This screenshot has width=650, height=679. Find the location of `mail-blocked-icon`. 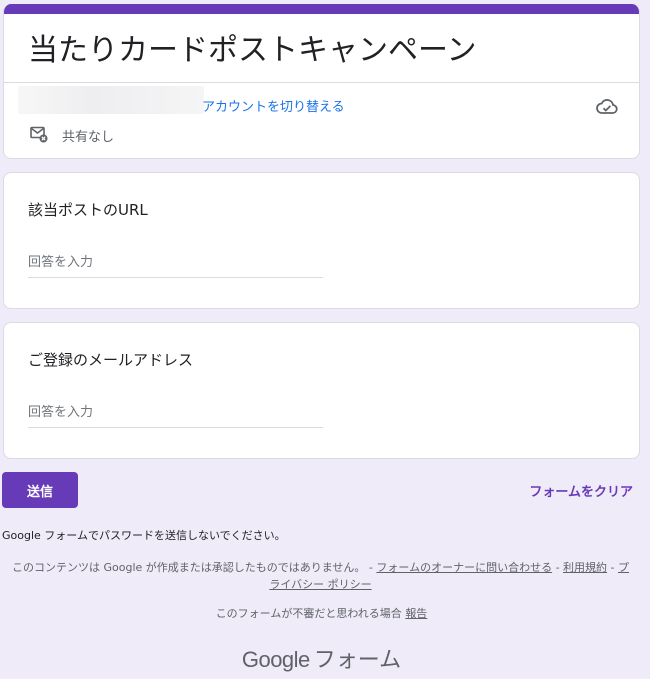

mail-blocked-icon is located at coordinates (39, 134).